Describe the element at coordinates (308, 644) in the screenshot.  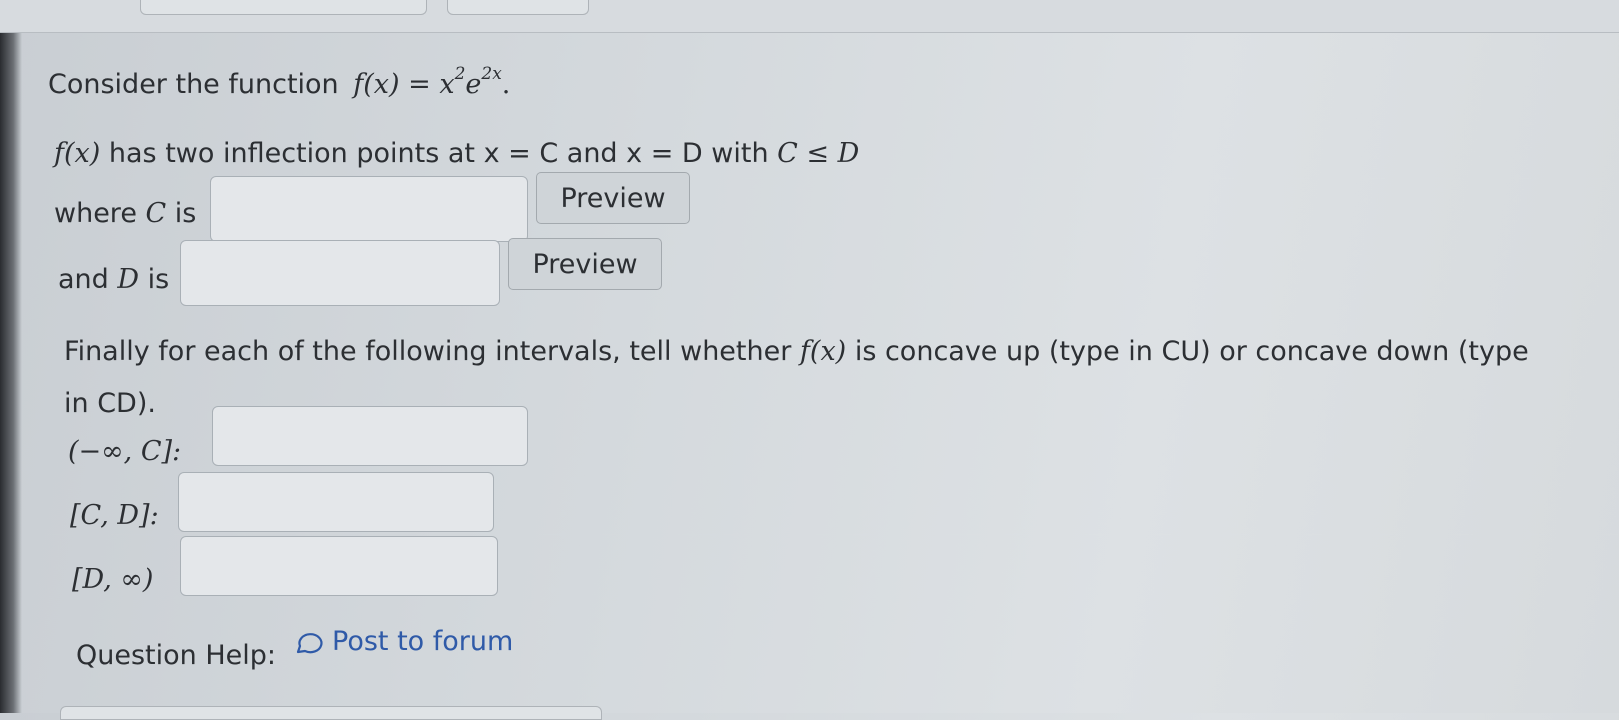
I see `chat-bubble-icon` at that location.